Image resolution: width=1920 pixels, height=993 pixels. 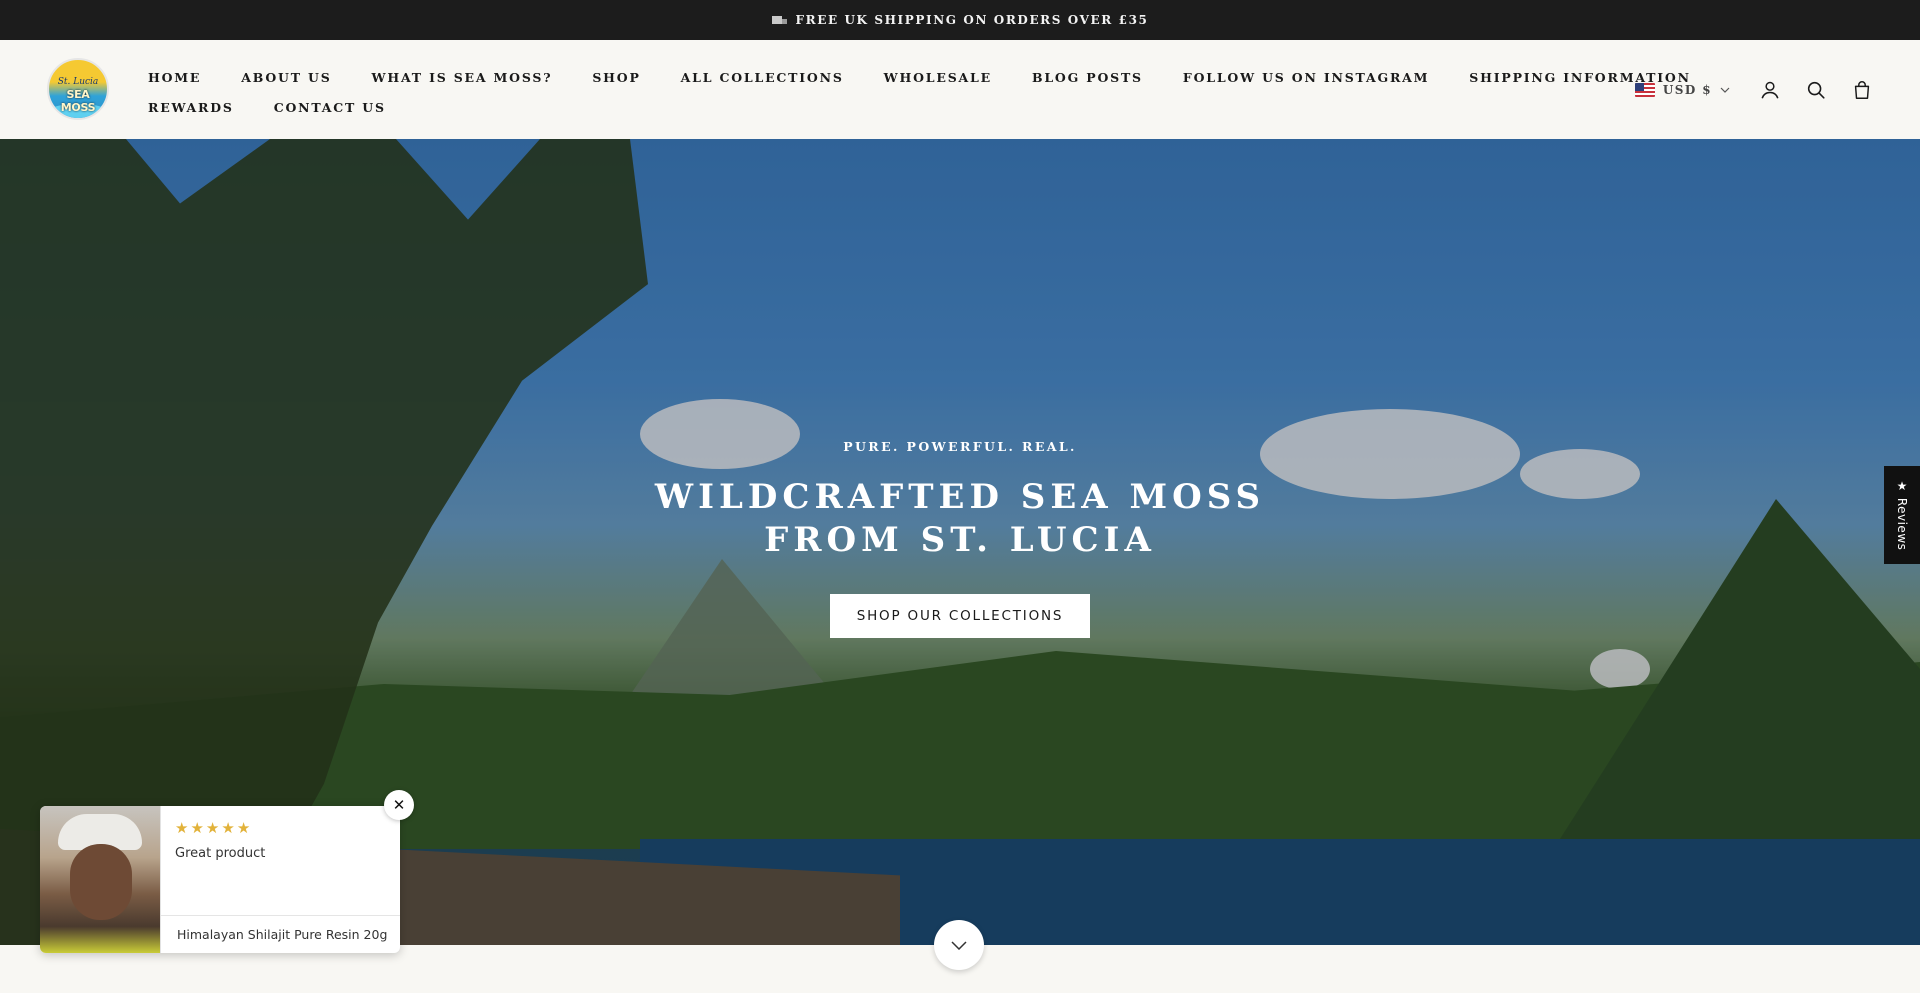 What do you see at coordinates (858, 107) in the screenshot?
I see `nav-row-2: REWARDS CONTACT US` at bounding box center [858, 107].